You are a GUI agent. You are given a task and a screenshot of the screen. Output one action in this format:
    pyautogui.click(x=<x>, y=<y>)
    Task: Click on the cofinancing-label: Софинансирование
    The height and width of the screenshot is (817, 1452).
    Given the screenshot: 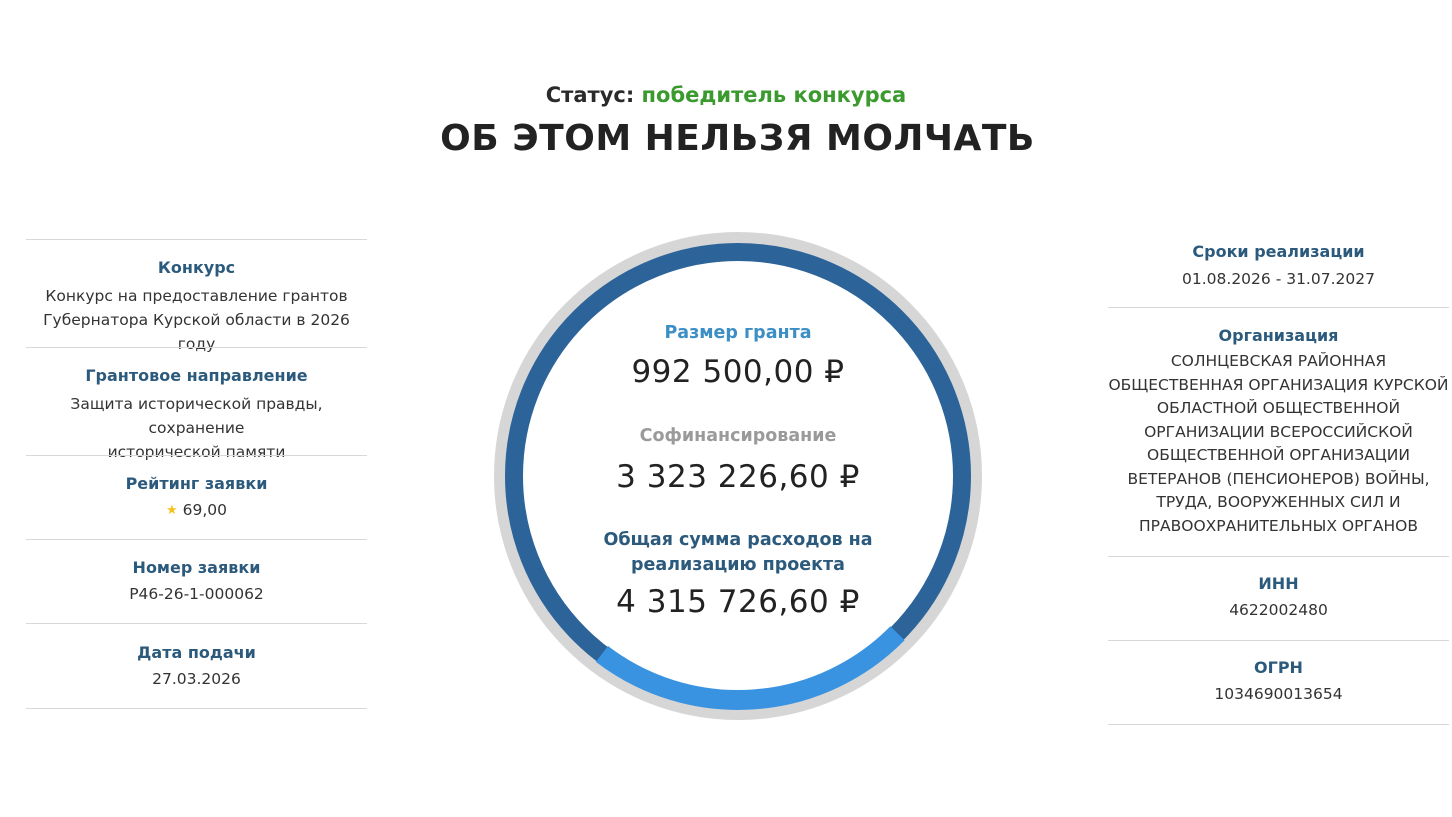 What is the action you would take?
    pyautogui.click(x=738, y=436)
    